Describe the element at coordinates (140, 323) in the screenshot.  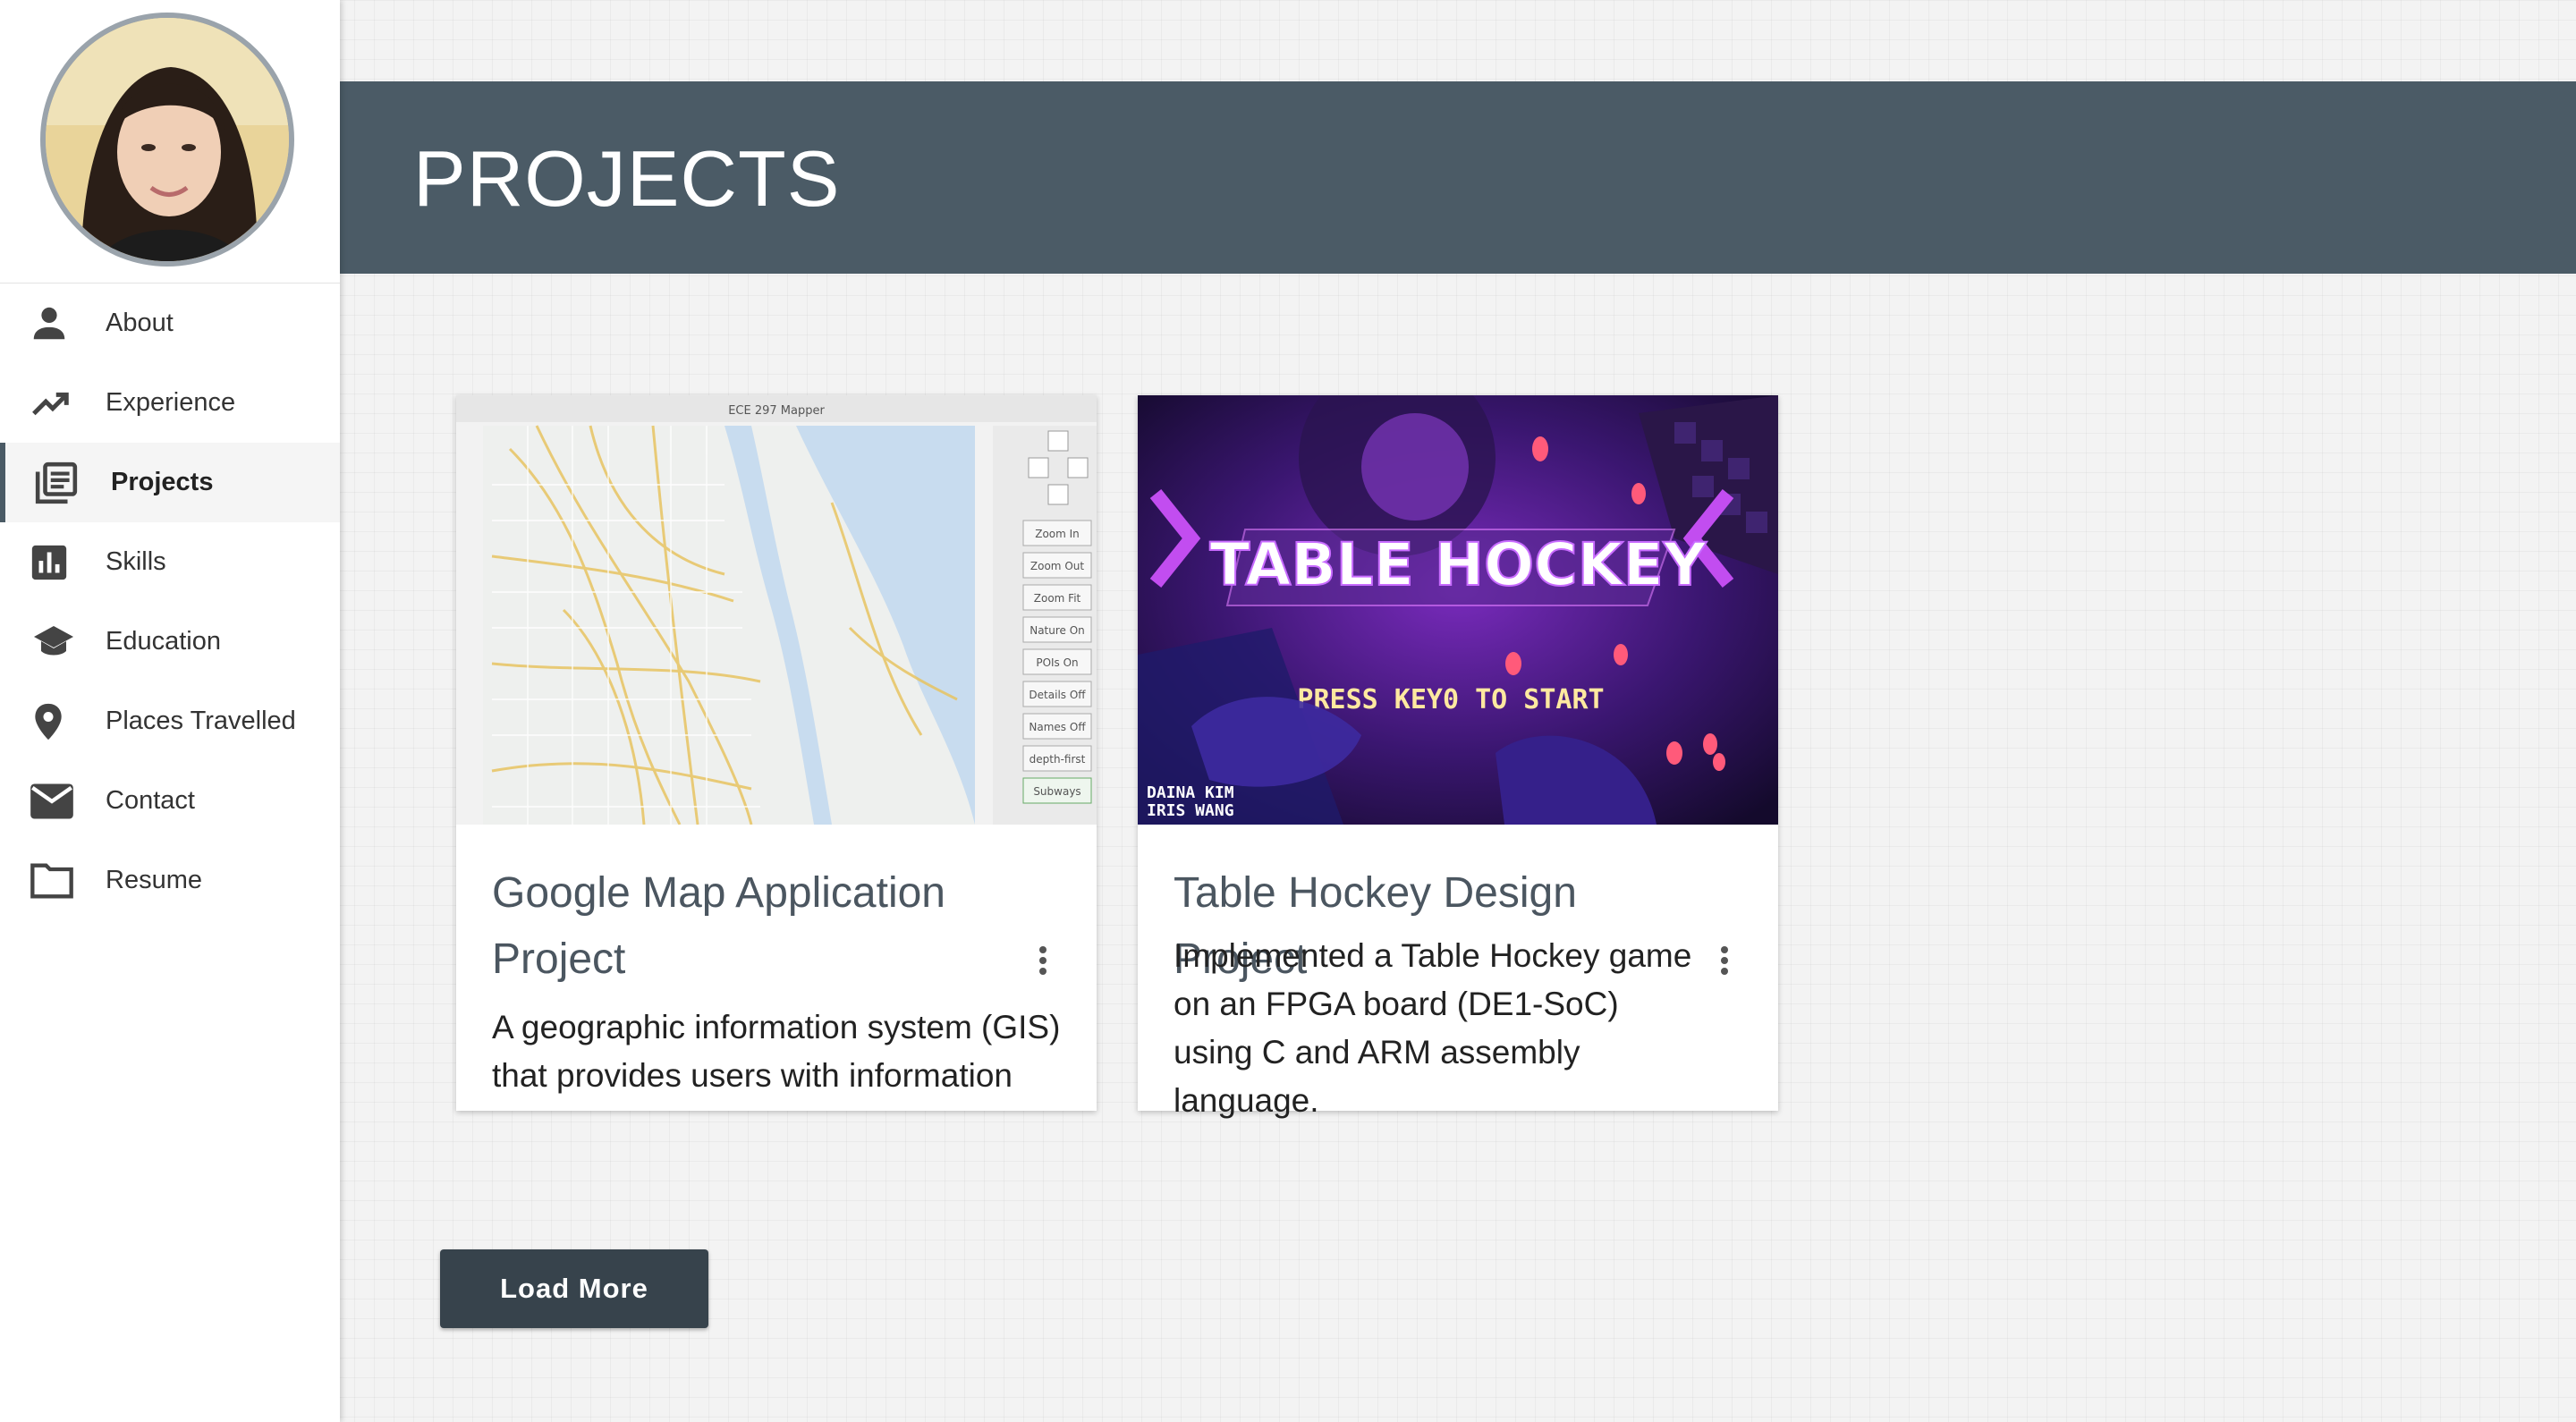
I see `sidebar-item-label: About` at that location.